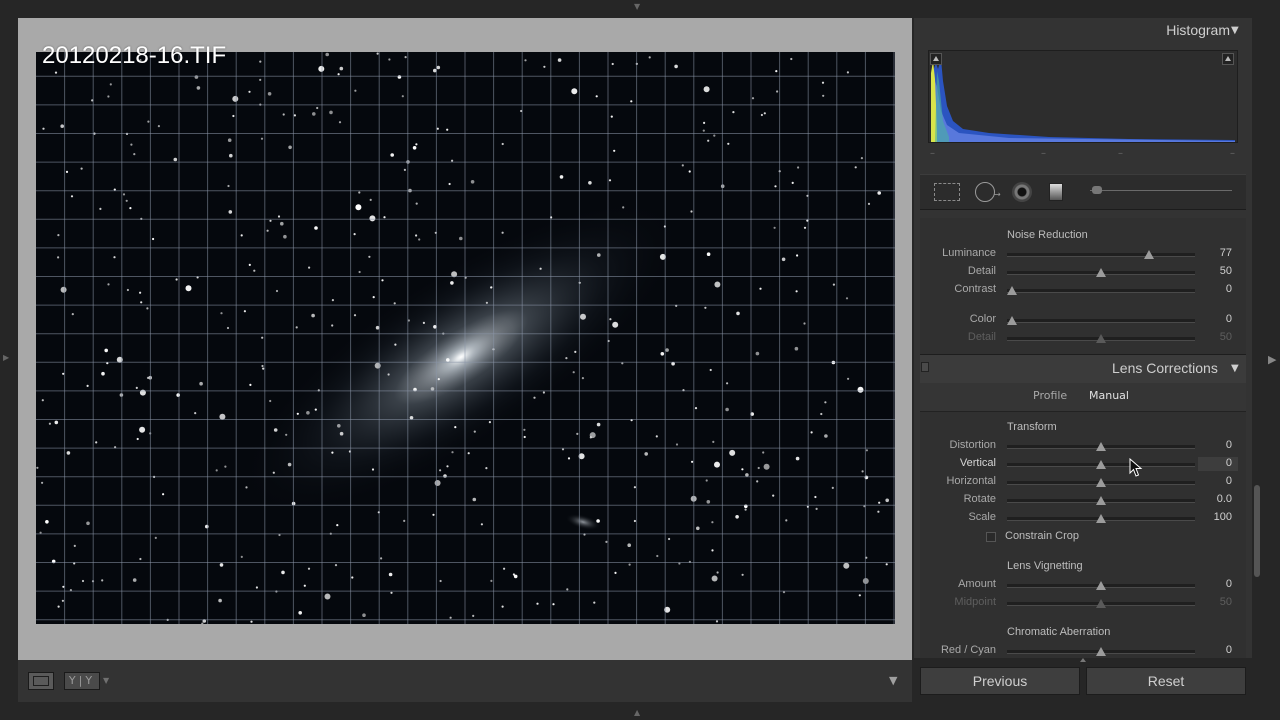 The image size is (1280, 720). I want to click on horizontal-value: 0, so click(1212, 481).